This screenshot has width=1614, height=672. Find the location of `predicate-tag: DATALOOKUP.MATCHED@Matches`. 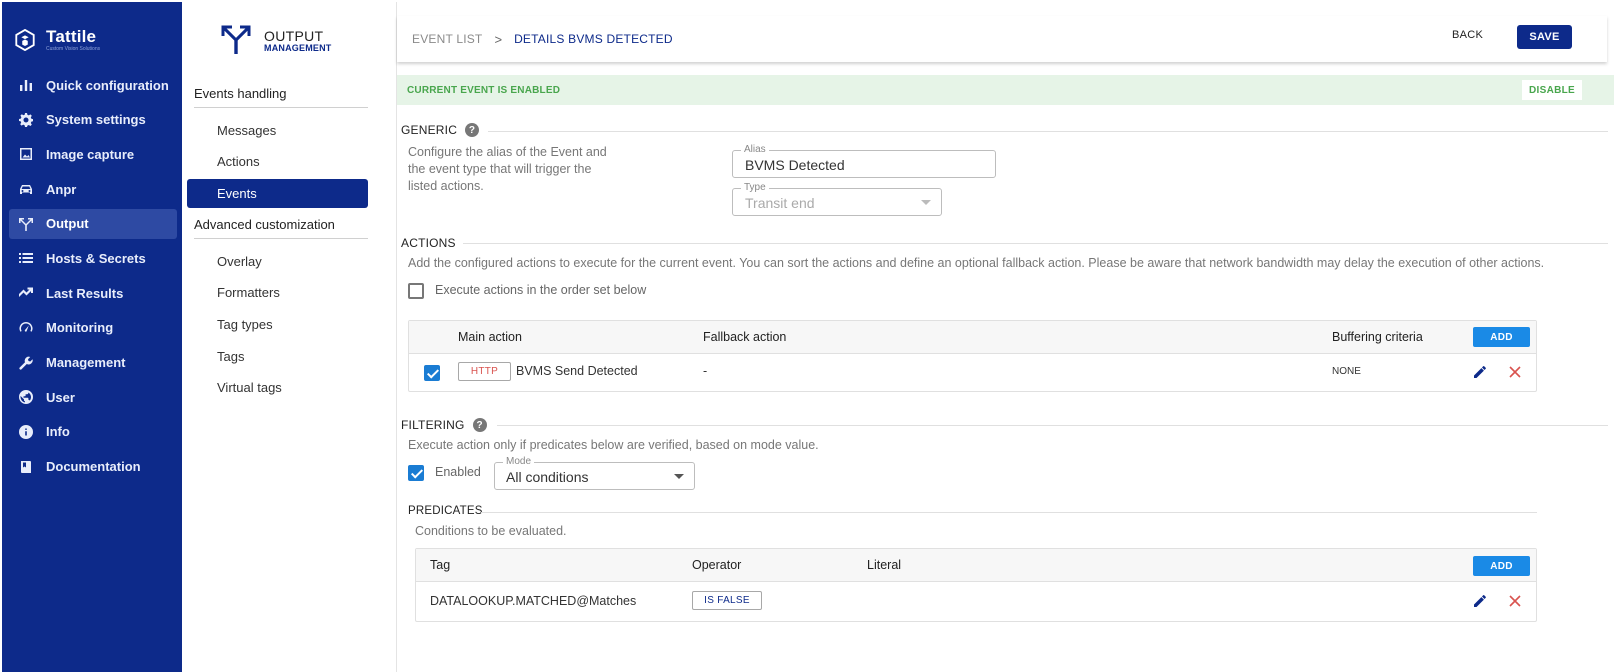

predicate-tag: DATALOOKUP.MATCHED@Matches is located at coordinates (533, 601).